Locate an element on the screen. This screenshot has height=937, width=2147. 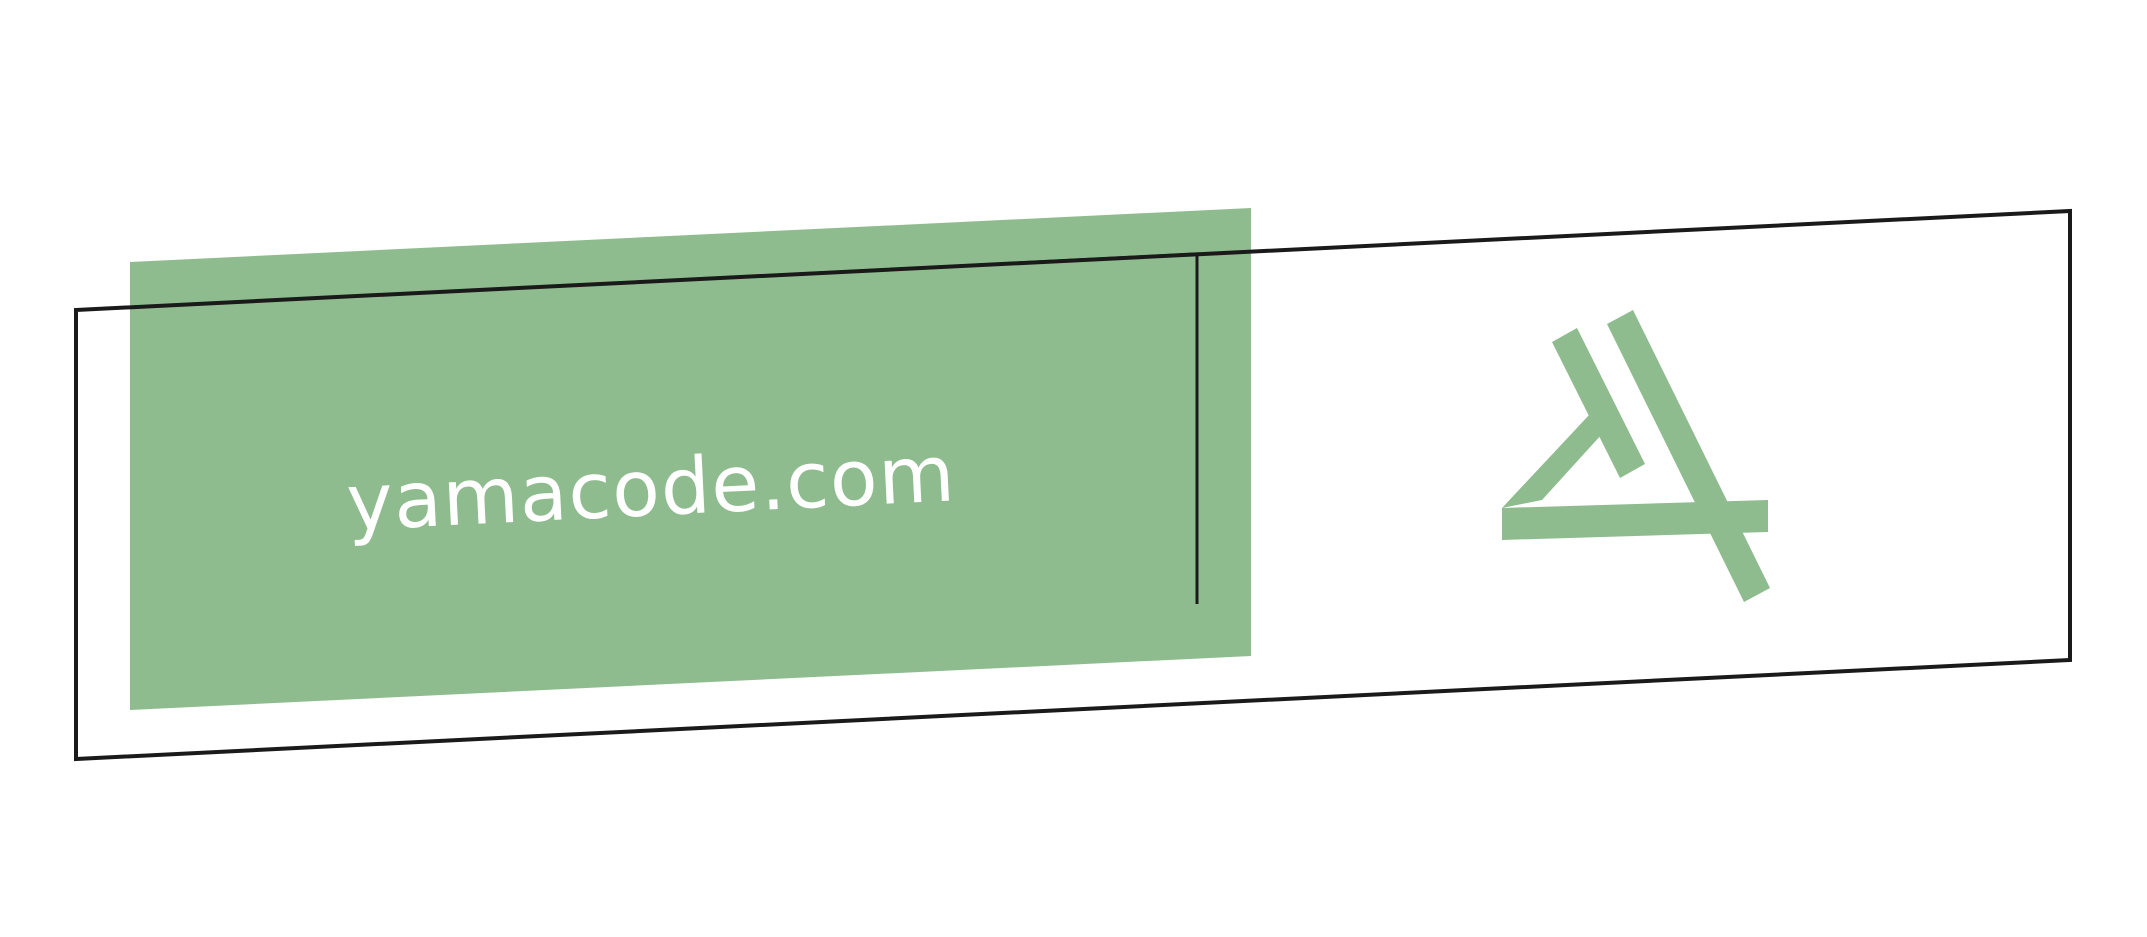
yamacode-monogram-icon is located at coordinates (1636, 456).